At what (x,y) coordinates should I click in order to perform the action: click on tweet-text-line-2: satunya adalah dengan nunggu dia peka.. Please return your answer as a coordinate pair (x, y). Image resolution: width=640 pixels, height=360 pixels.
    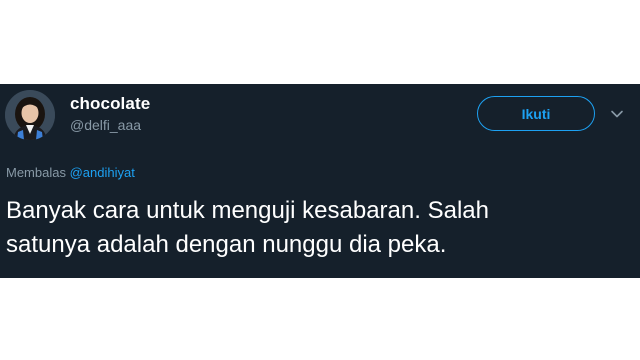
    Looking at the image, I should click on (226, 244).